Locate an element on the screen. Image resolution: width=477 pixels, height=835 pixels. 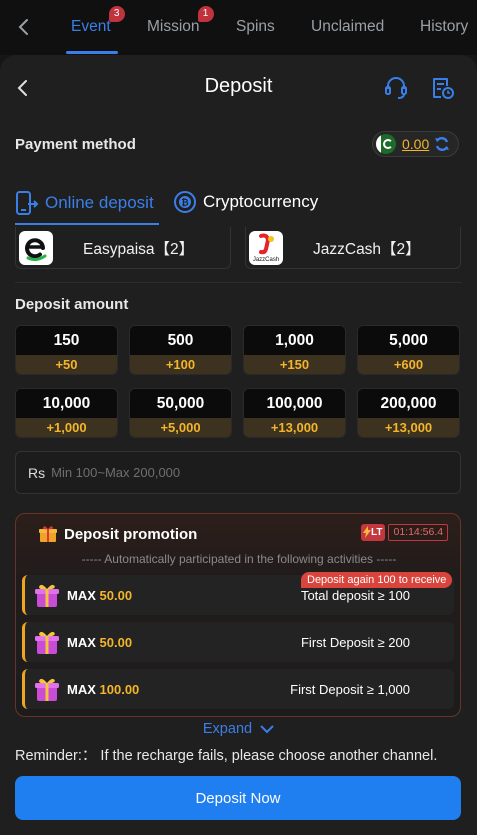
tab-mission-label: Mission is located at coordinates (173, 26).